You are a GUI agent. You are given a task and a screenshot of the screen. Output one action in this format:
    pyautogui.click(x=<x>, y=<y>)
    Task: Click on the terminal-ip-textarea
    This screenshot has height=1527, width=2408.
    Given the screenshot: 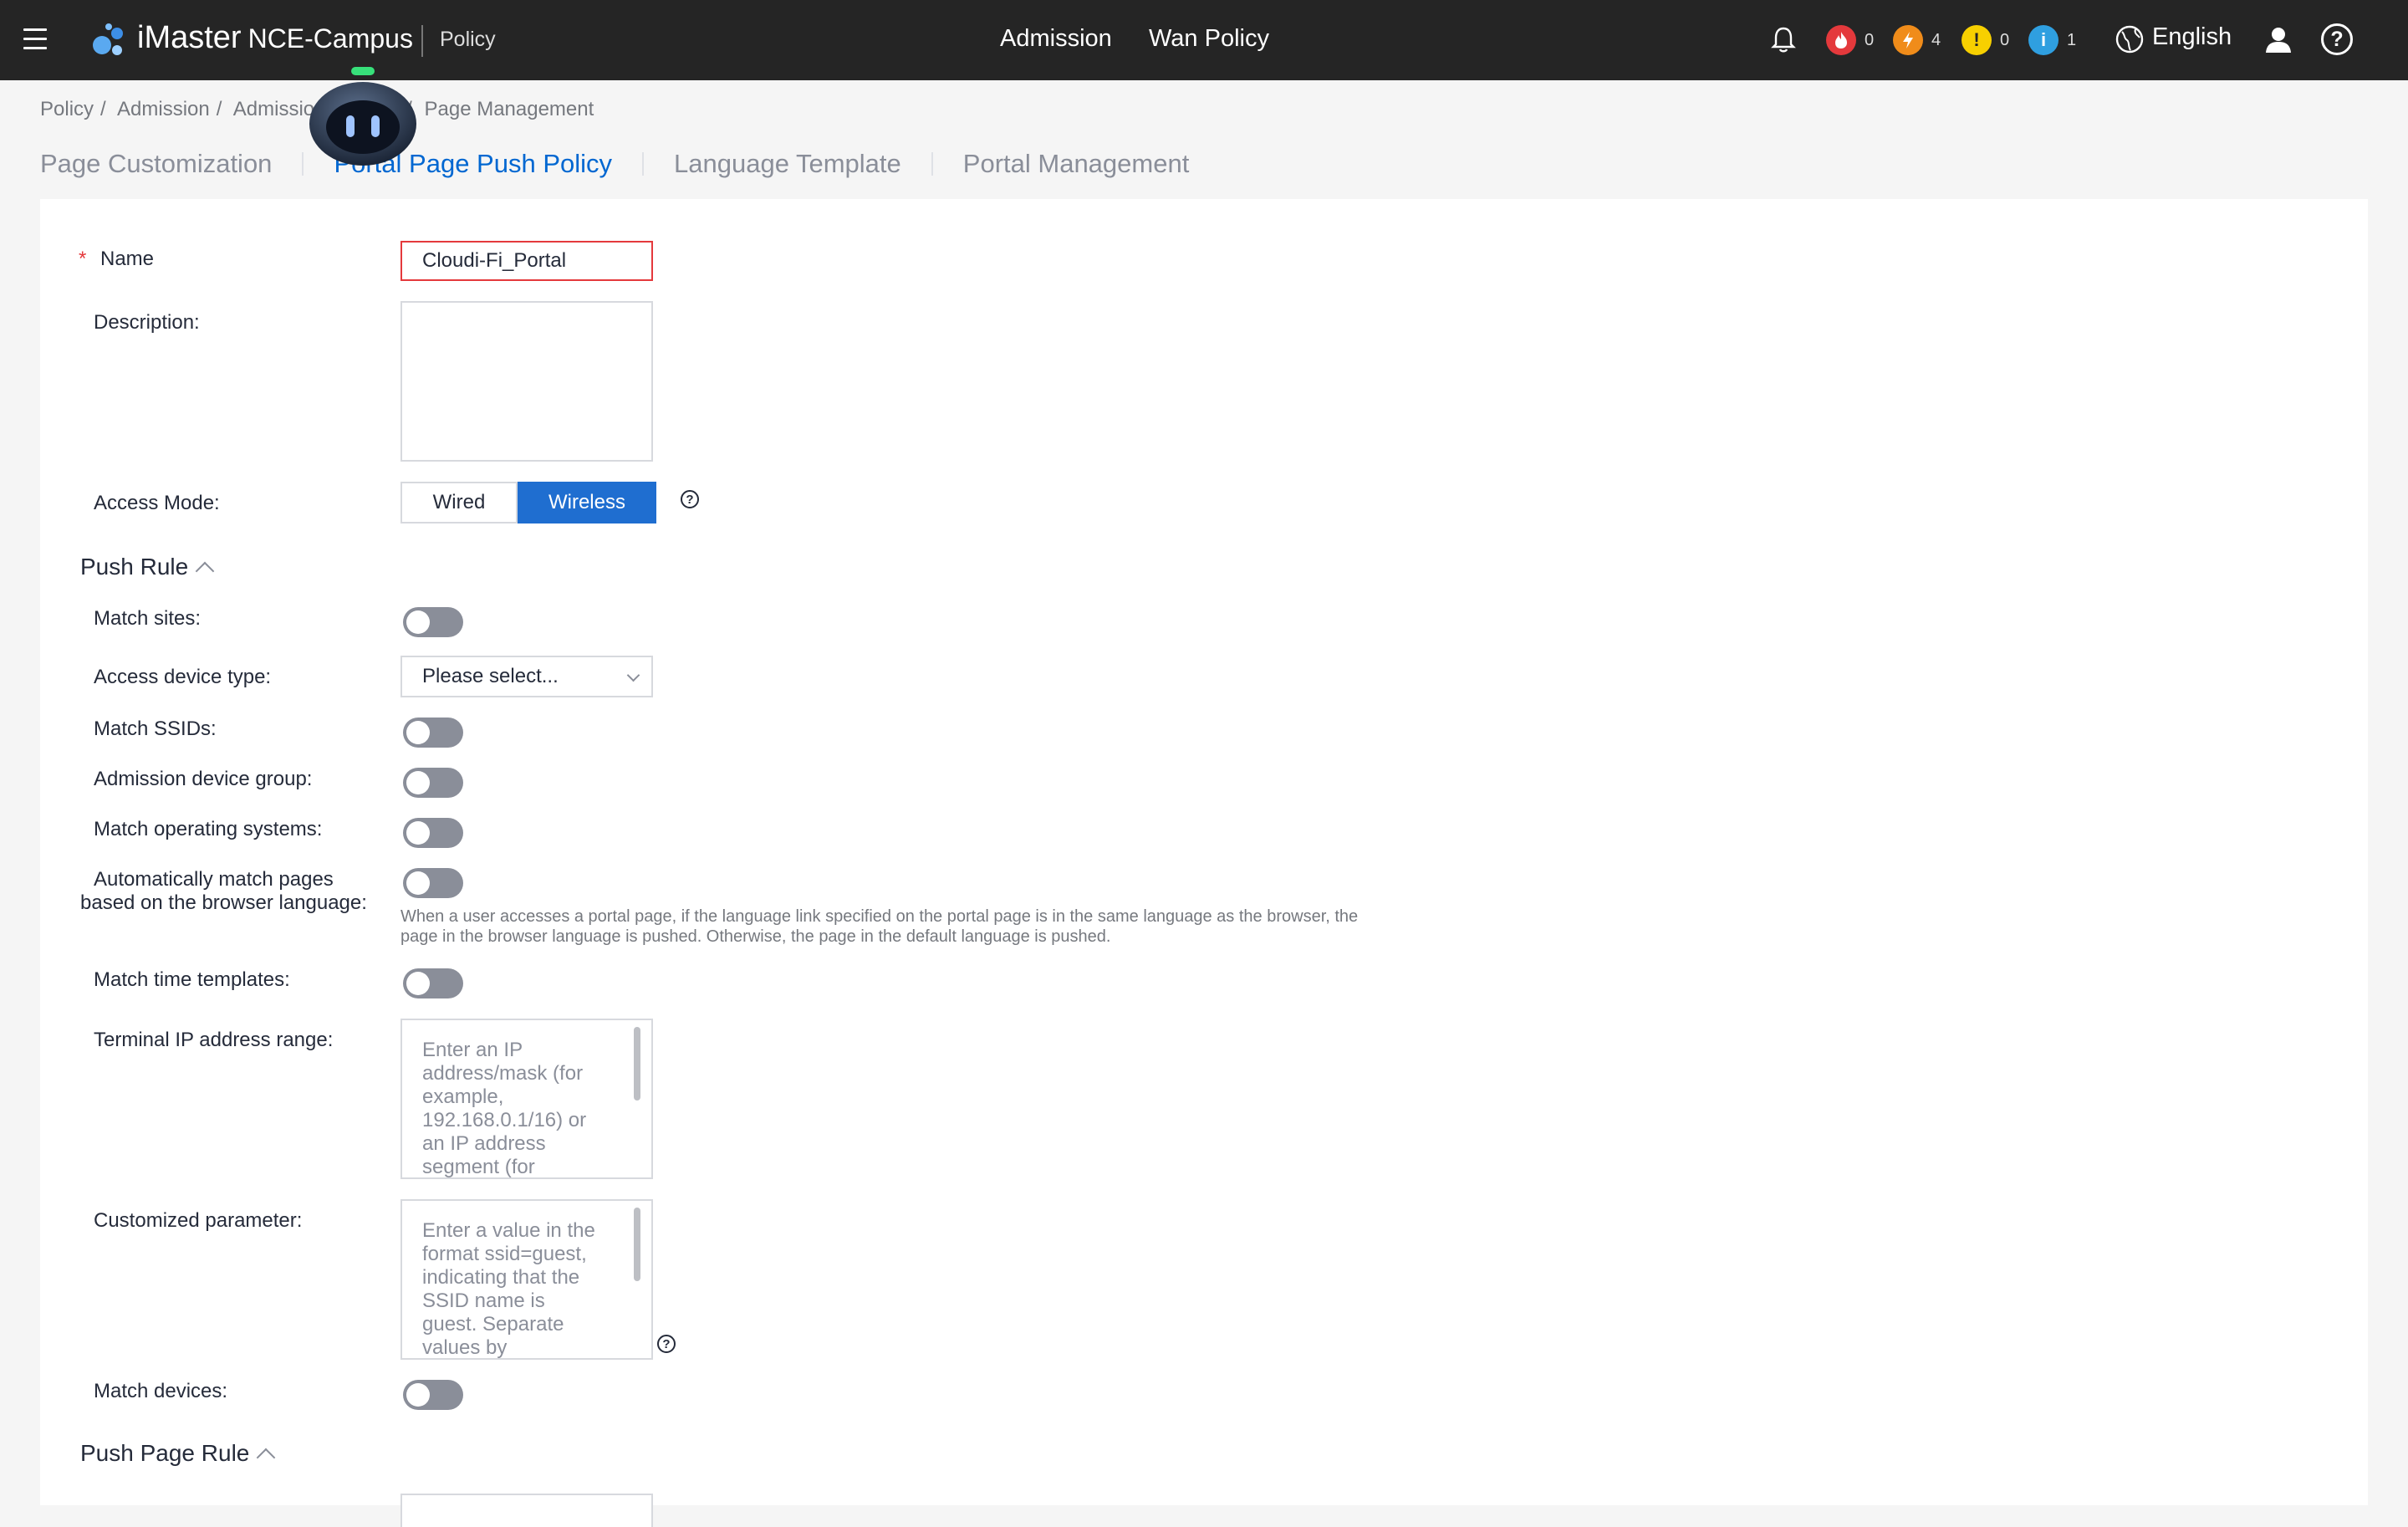 What is the action you would take?
    pyautogui.click(x=527, y=1099)
    